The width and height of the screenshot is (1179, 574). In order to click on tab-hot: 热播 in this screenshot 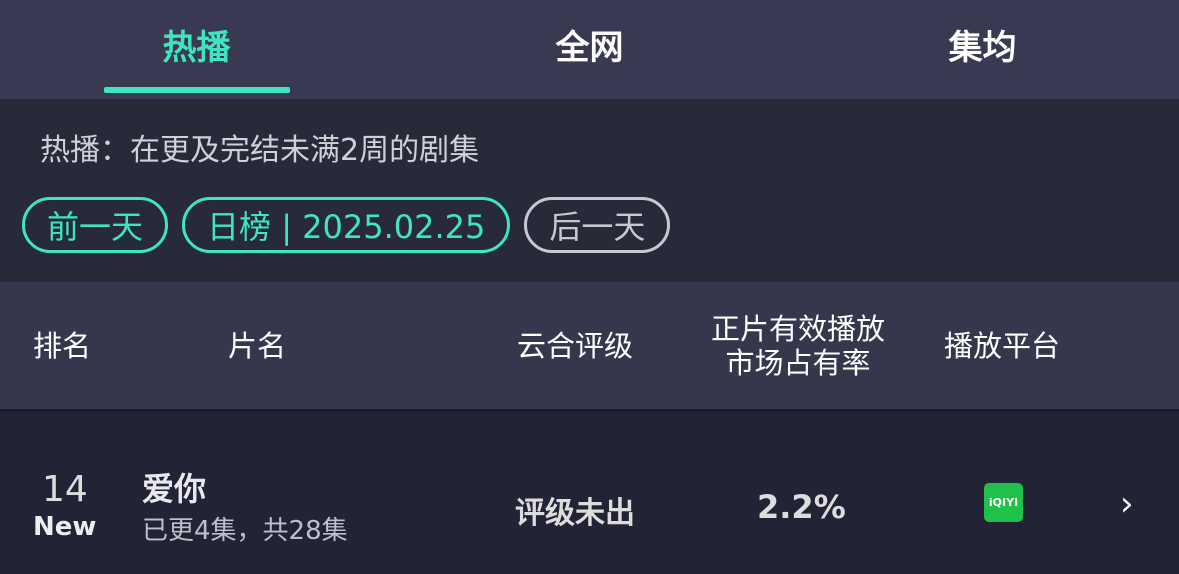, I will do `click(196, 49)`.